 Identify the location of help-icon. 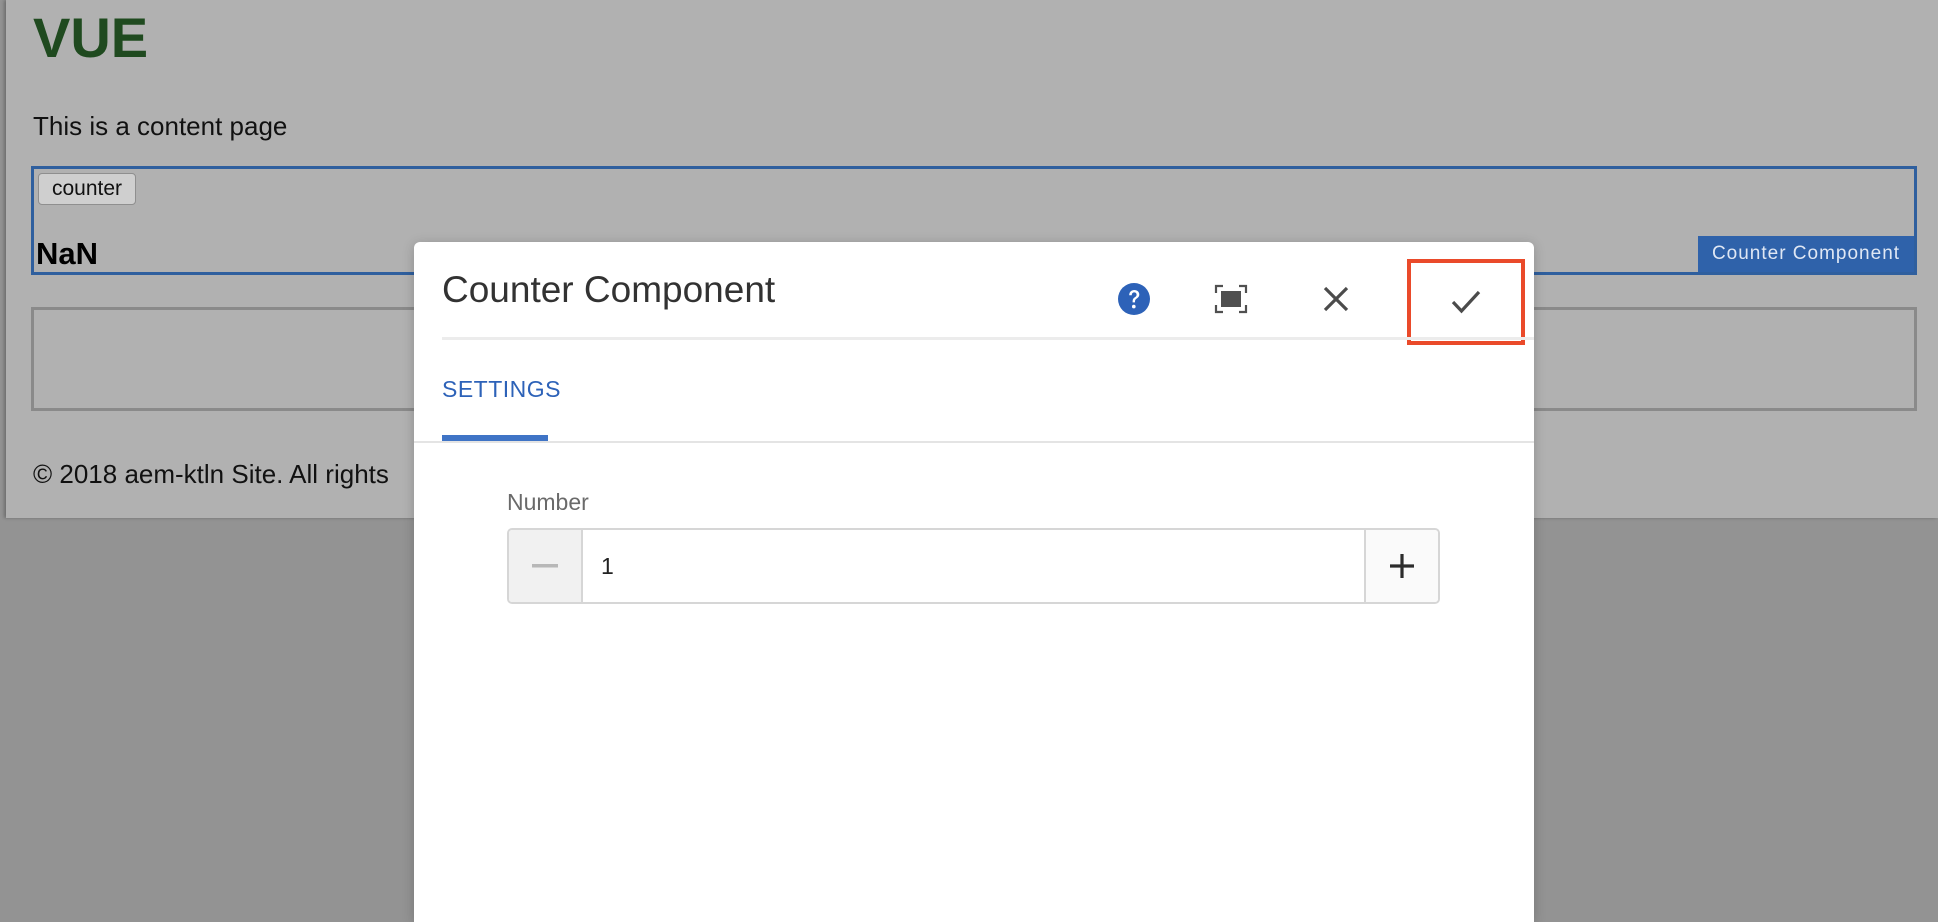
(1134, 299).